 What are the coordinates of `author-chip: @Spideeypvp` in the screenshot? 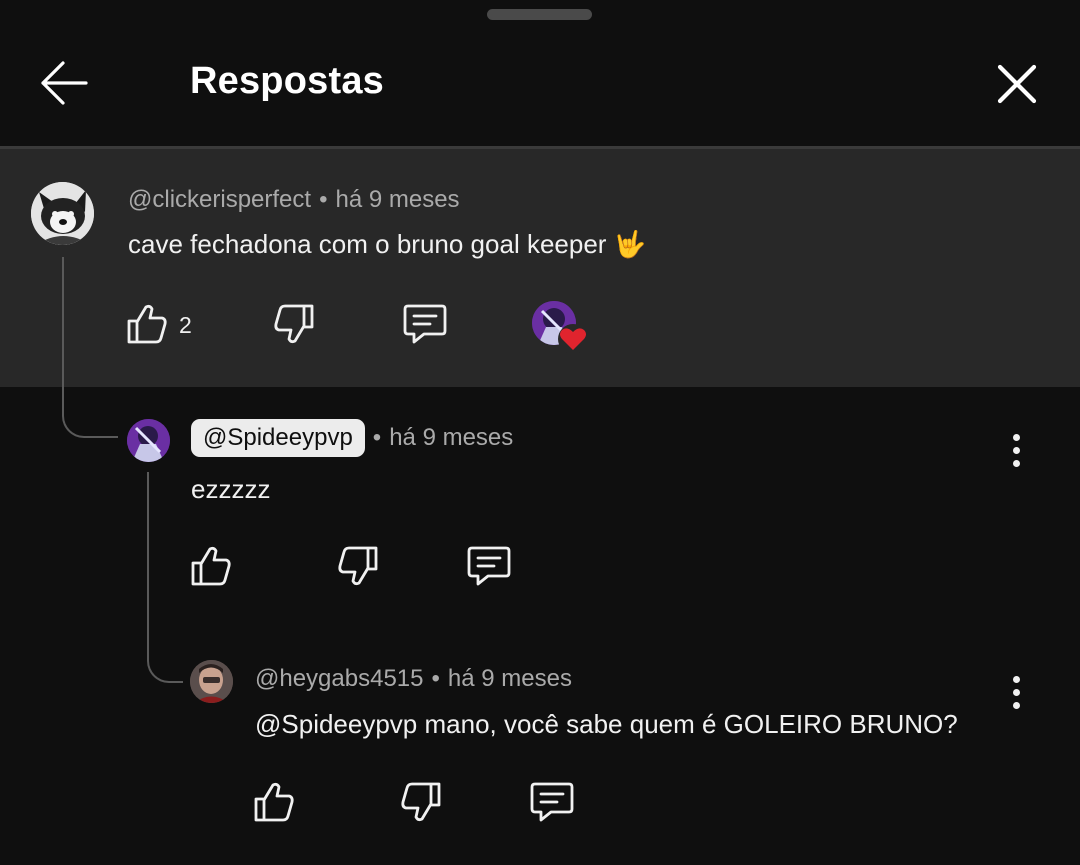 It's located at (278, 438).